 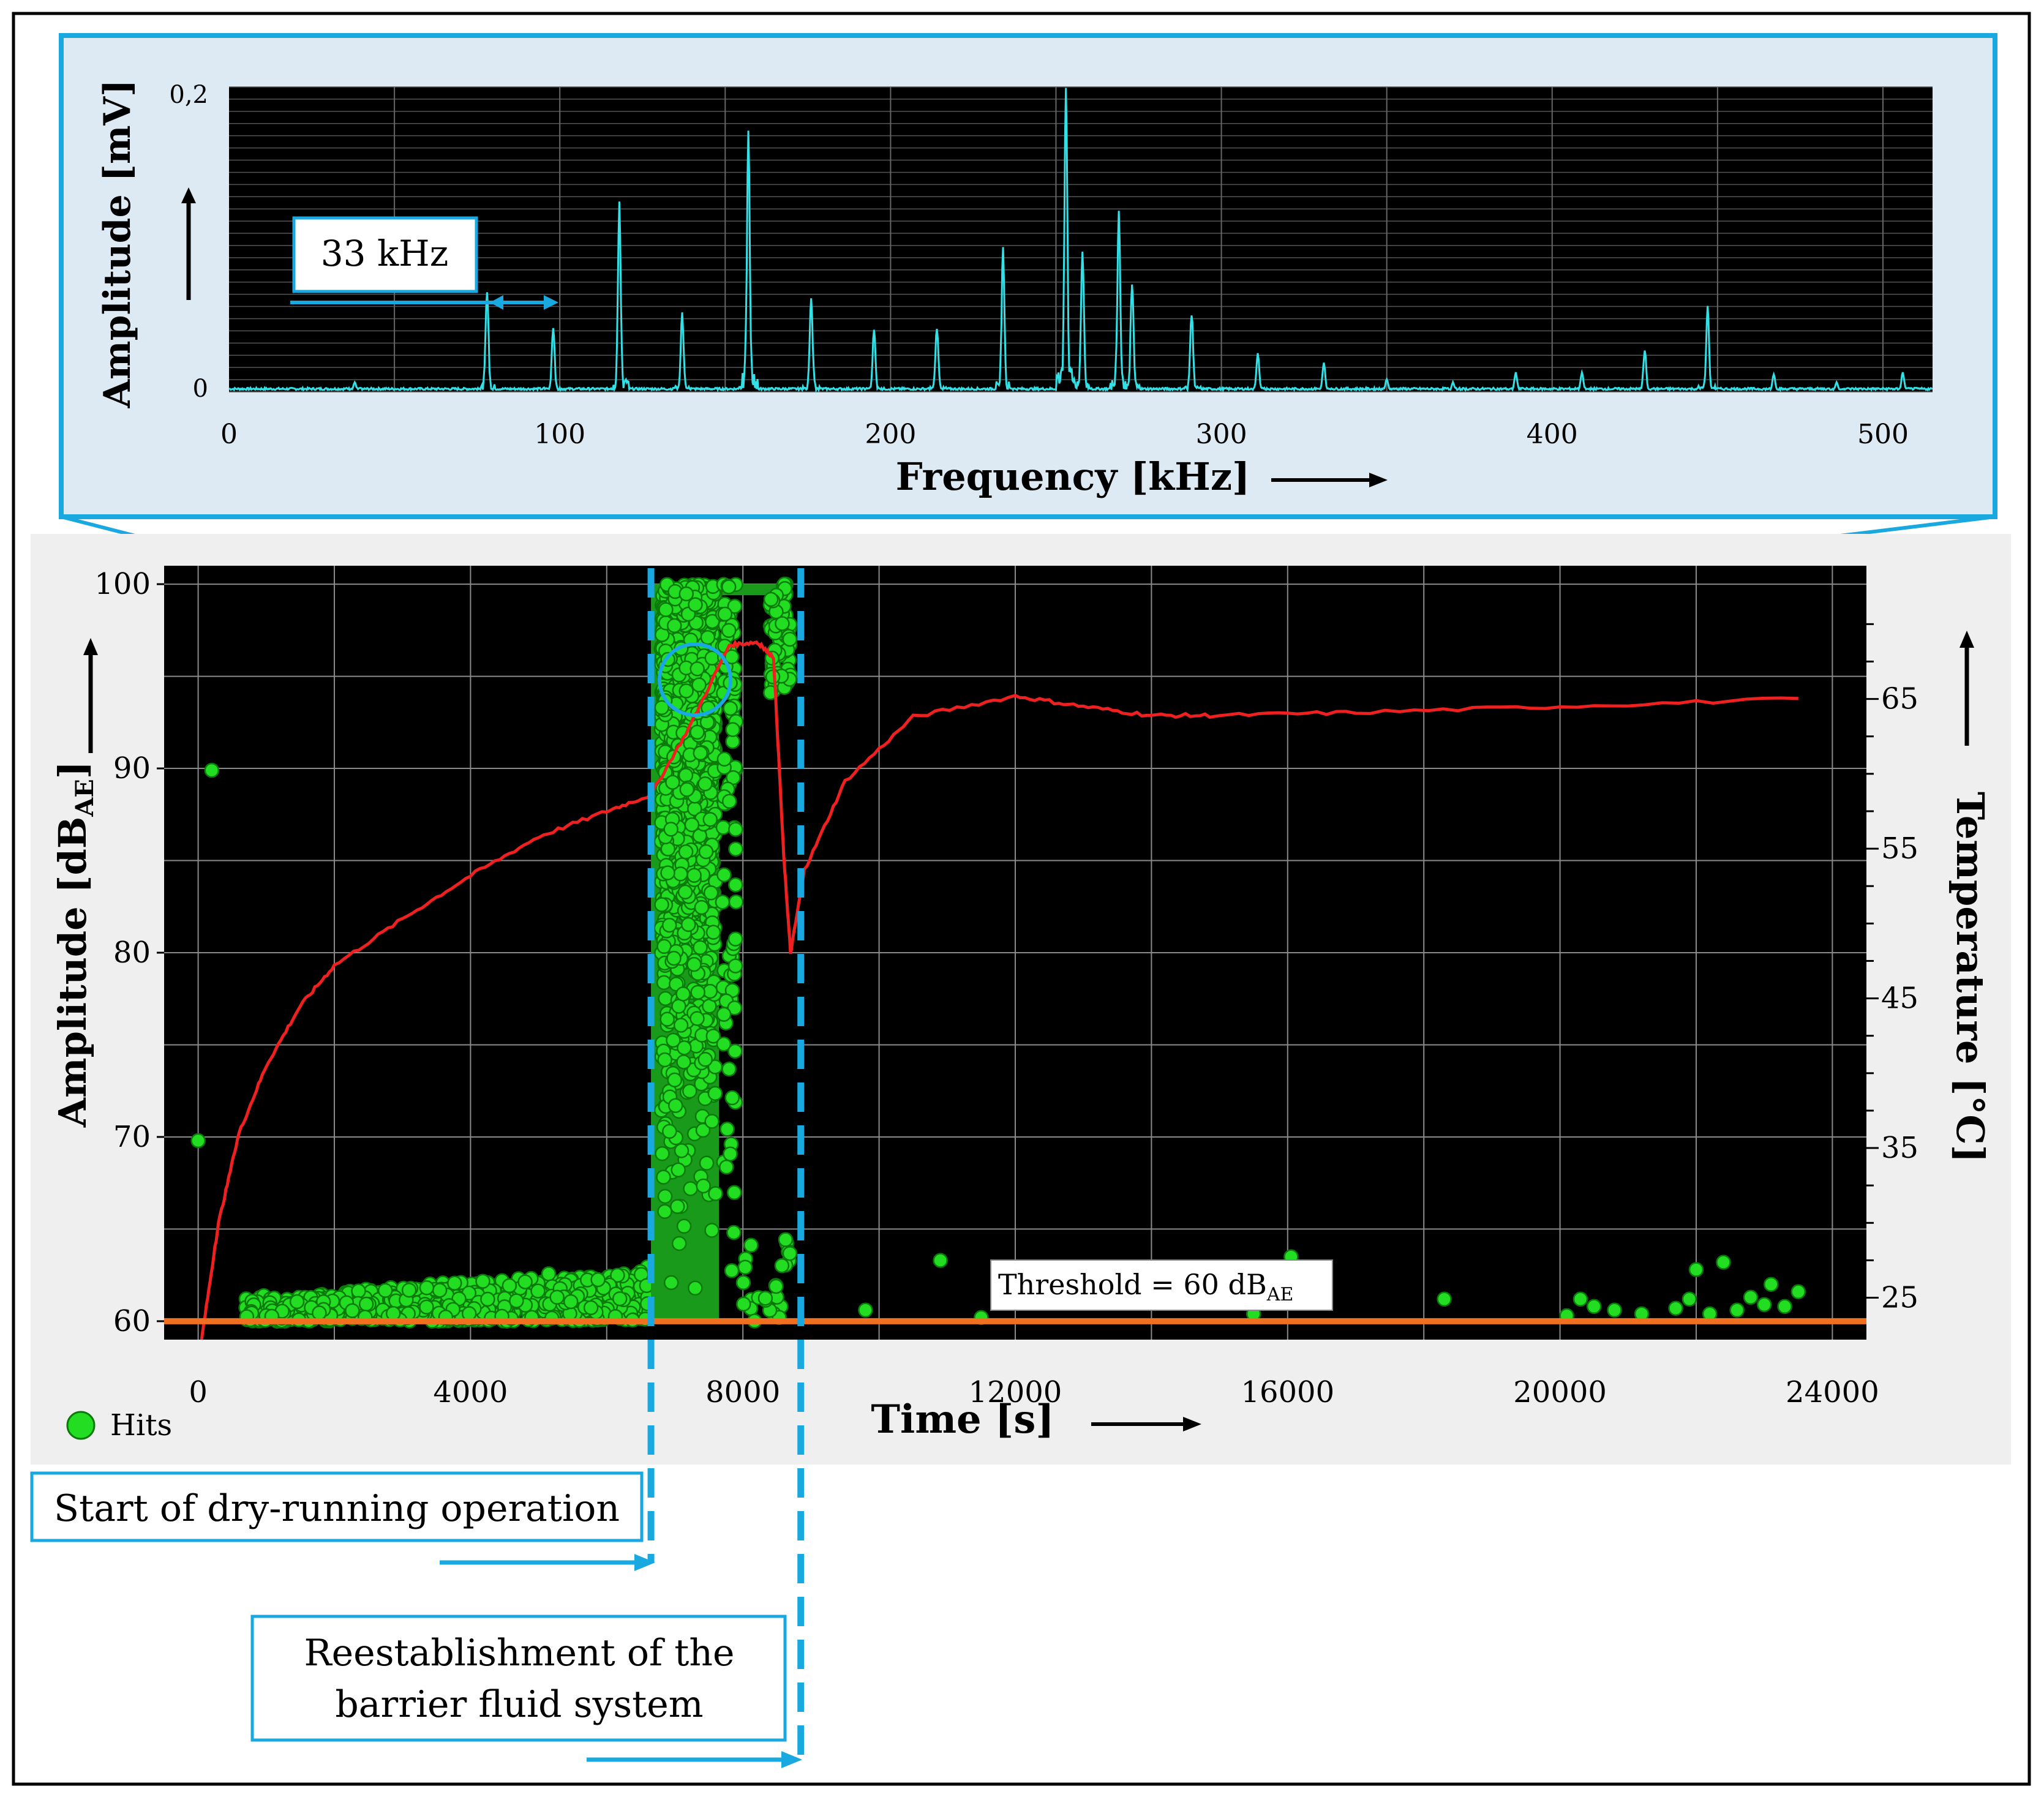 I want to click on spectrum-x-tick: 300, so click(x=1221, y=435).